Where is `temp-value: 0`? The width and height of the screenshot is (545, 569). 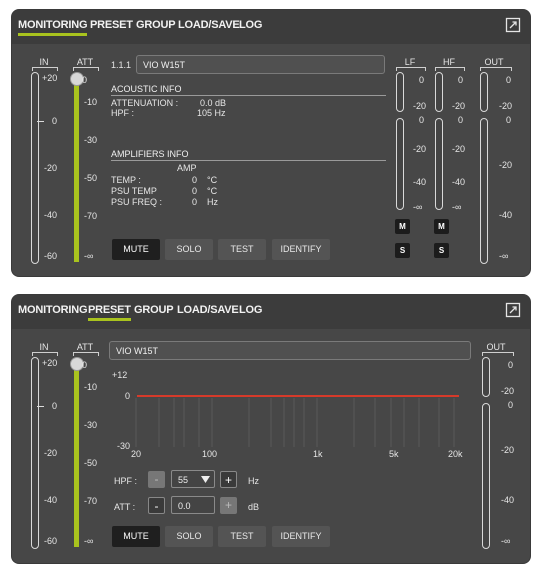 temp-value: 0 is located at coordinates (195, 180).